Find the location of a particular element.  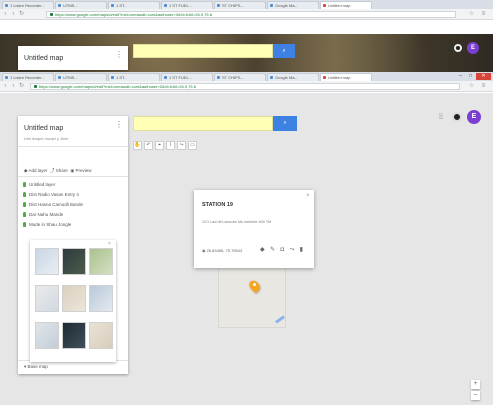

layer-item: Dist Hasna Camodli Bande is located at coordinates (50, 204).